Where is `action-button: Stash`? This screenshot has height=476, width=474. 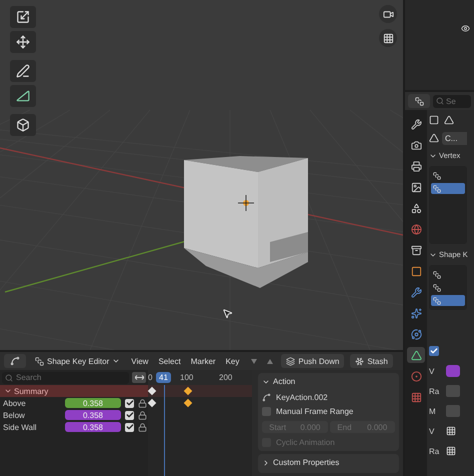 action-button: Stash is located at coordinates (371, 361).